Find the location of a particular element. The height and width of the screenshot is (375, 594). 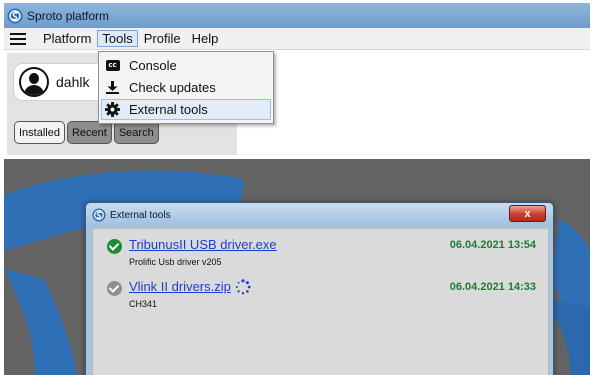

tab-installed: Installed is located at coordinates (39, 132).